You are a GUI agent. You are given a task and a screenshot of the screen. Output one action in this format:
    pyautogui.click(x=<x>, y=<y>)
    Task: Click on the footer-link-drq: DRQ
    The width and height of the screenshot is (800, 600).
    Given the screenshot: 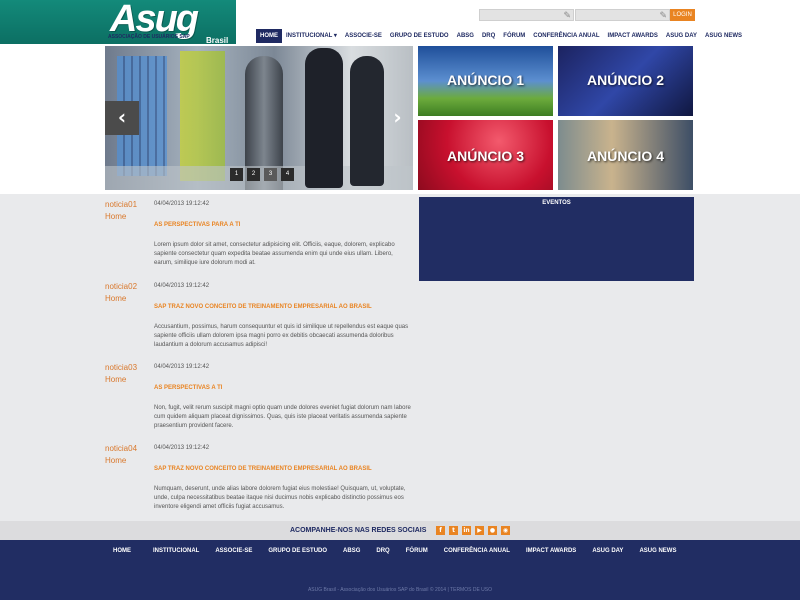 What is the action you would take?
    pyautogui.click(x=382, y=551)
    